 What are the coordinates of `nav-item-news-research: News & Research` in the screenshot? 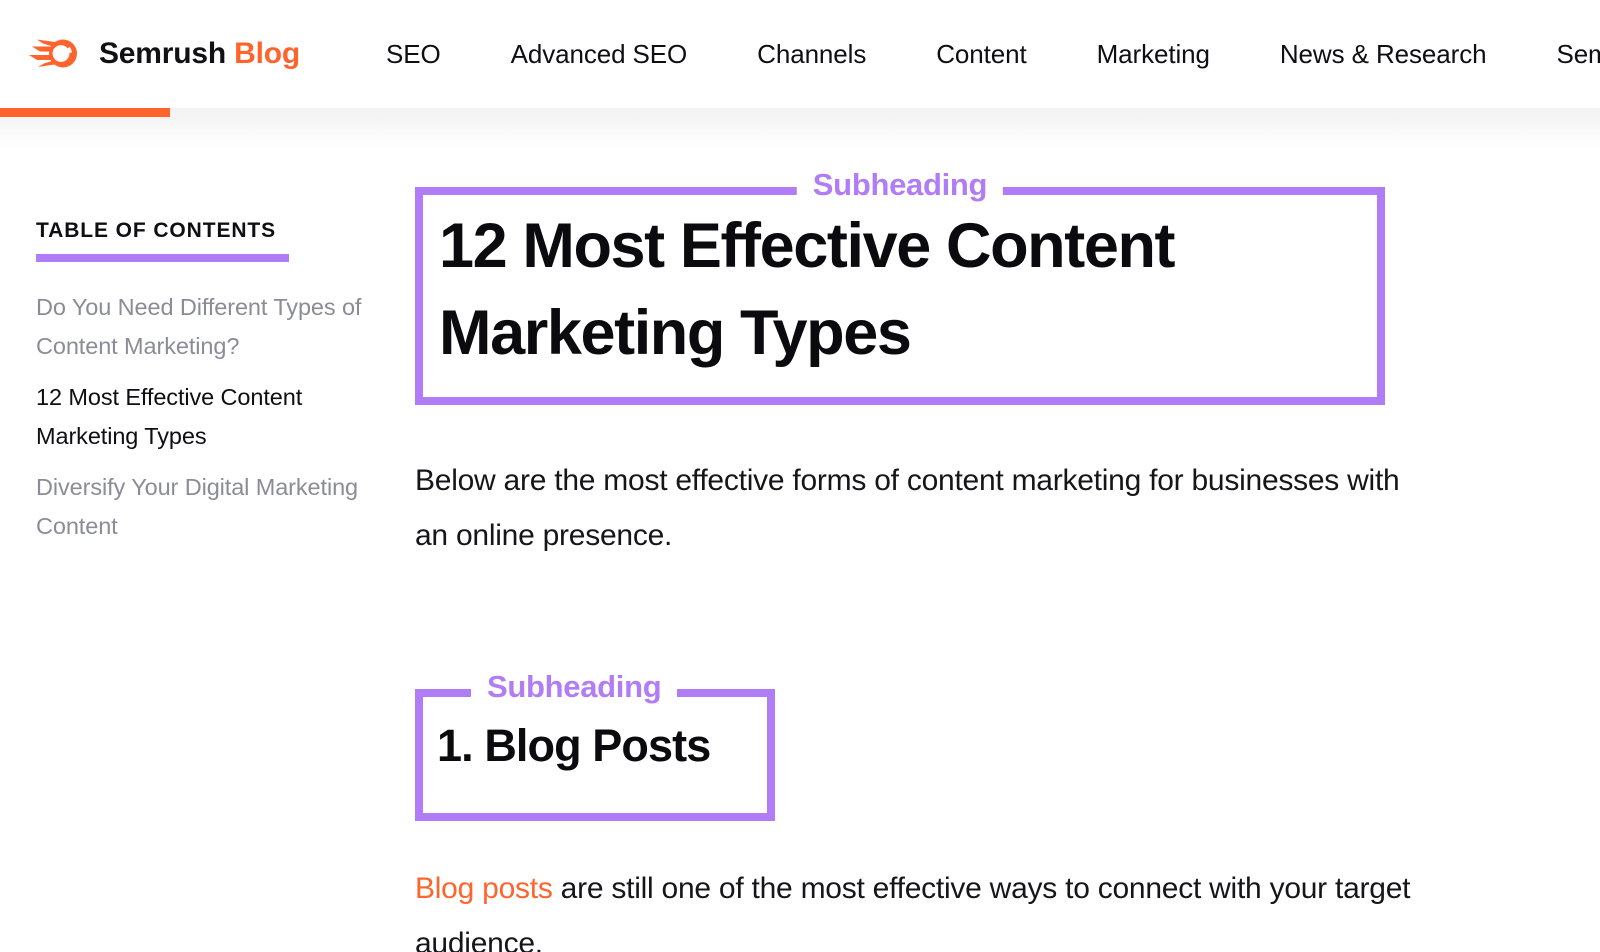 It's located at (1383, 54).